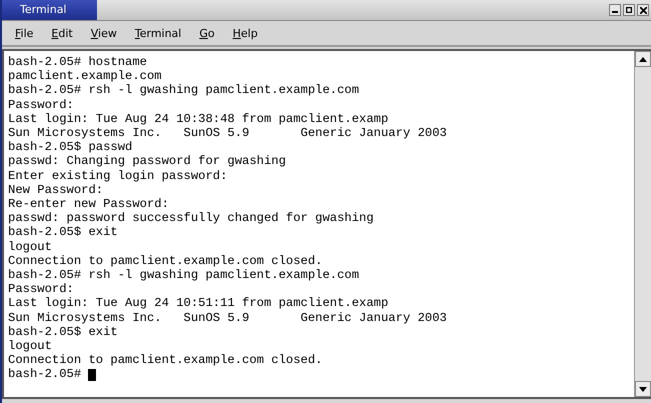  Describe the element at coordinates (77, 62) in the screenshot. I see `terminal-line: bash-2.05# hostname` at that location.